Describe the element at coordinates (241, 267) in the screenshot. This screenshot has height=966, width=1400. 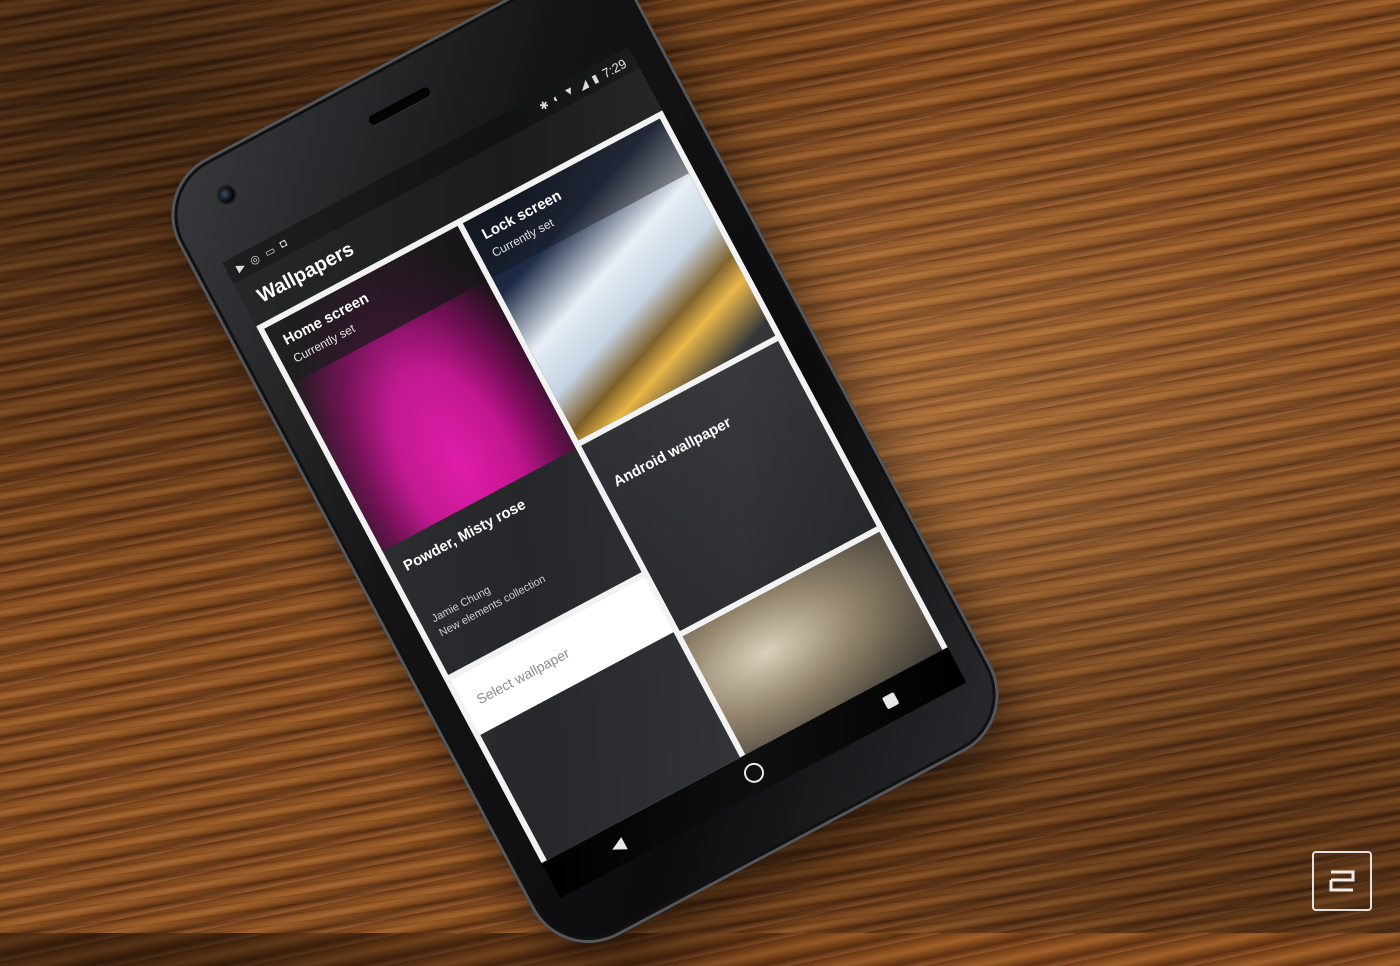
I see `youtube-icon: ▶` at that location.